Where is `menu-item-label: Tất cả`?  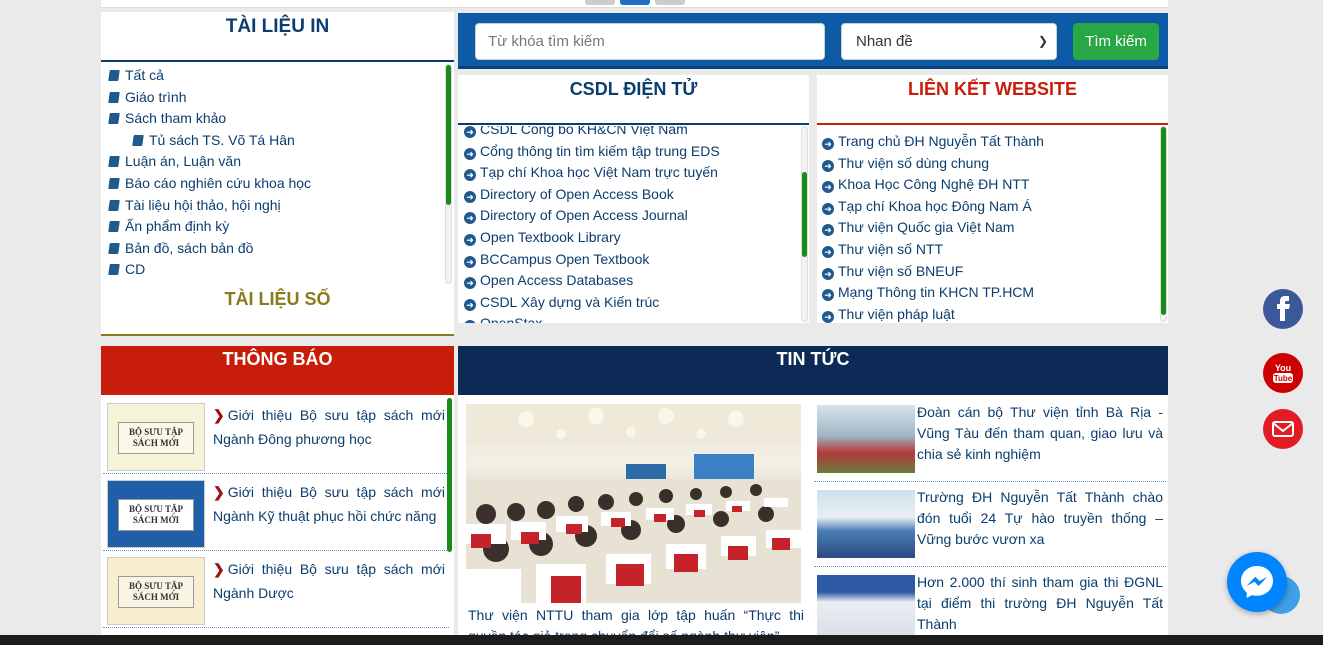 menu-item-label: Tất cả is located at coordinates (144, 75).